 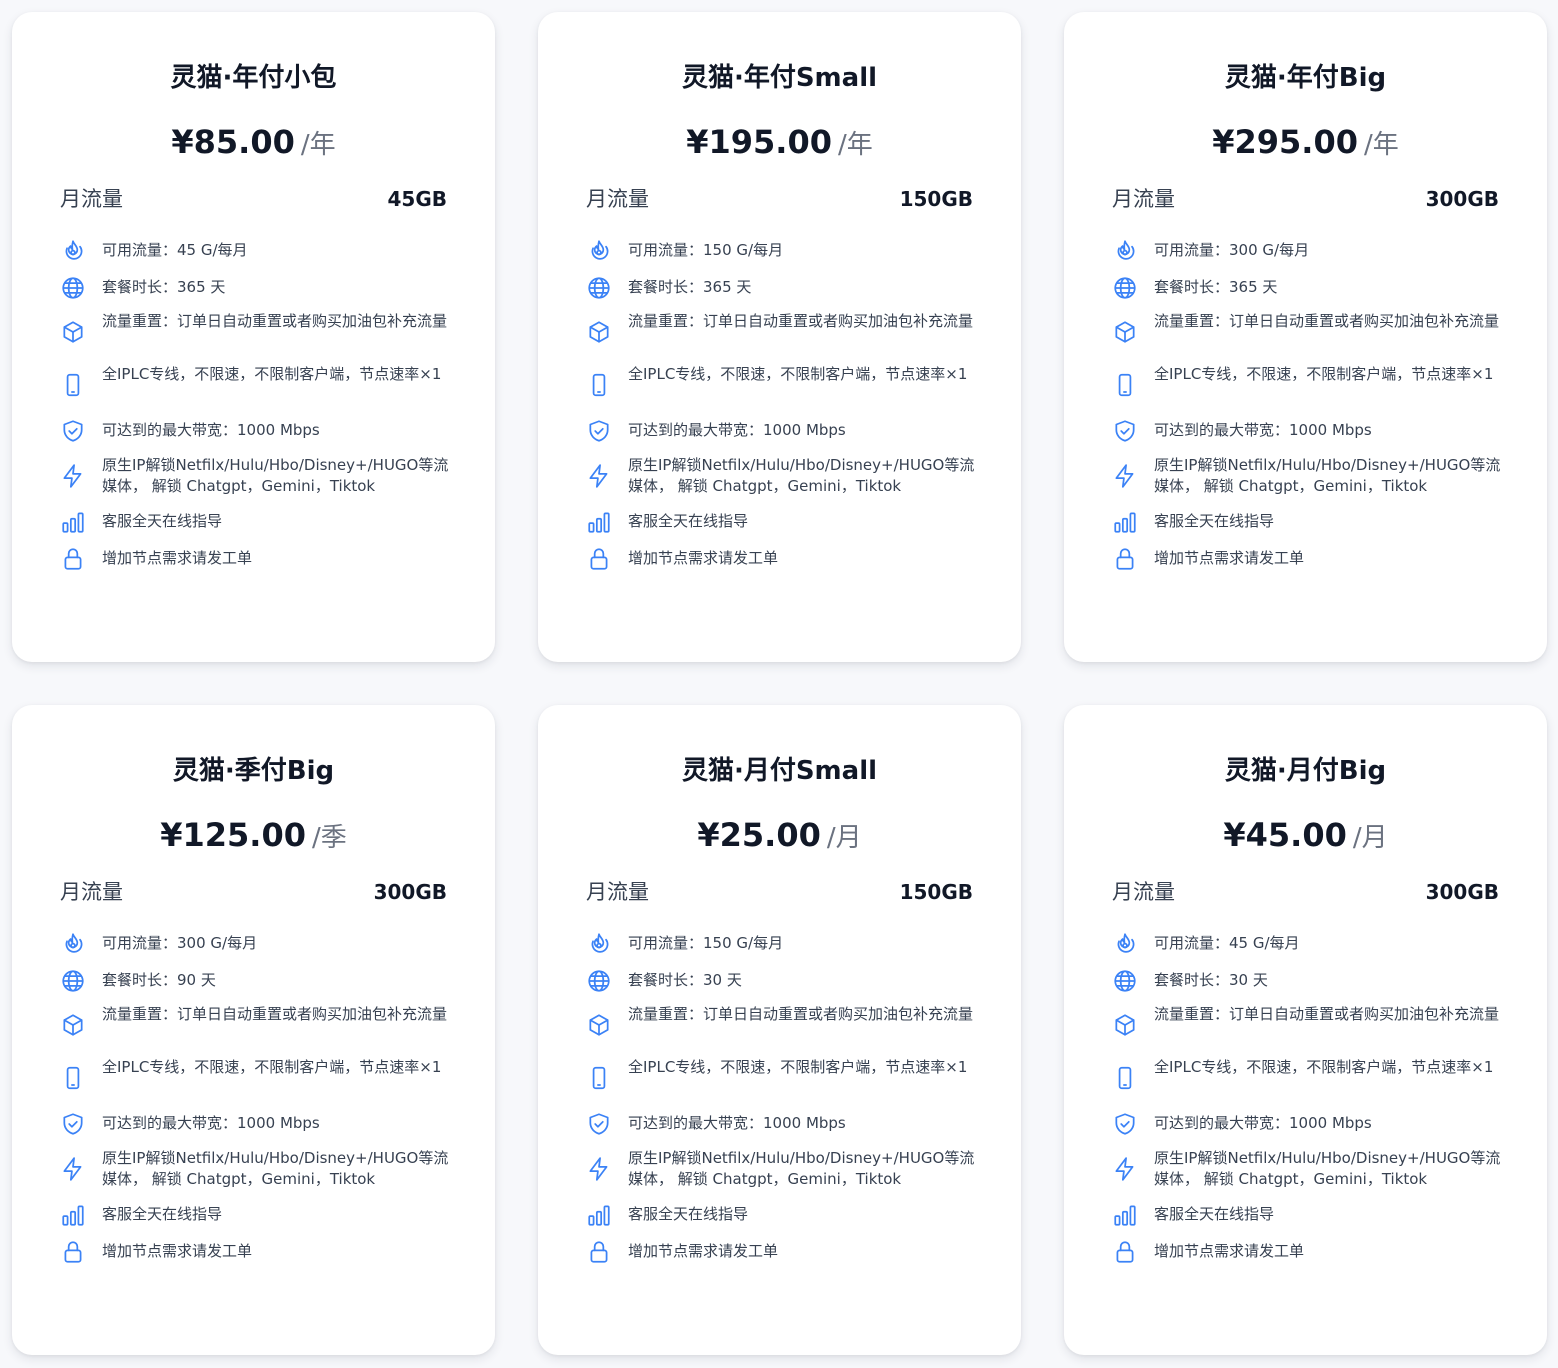 What do you see at coordinates (233, 835) in the screenshot?
I see `plan-price: ¥125.00` at bounding box center [233, 835].